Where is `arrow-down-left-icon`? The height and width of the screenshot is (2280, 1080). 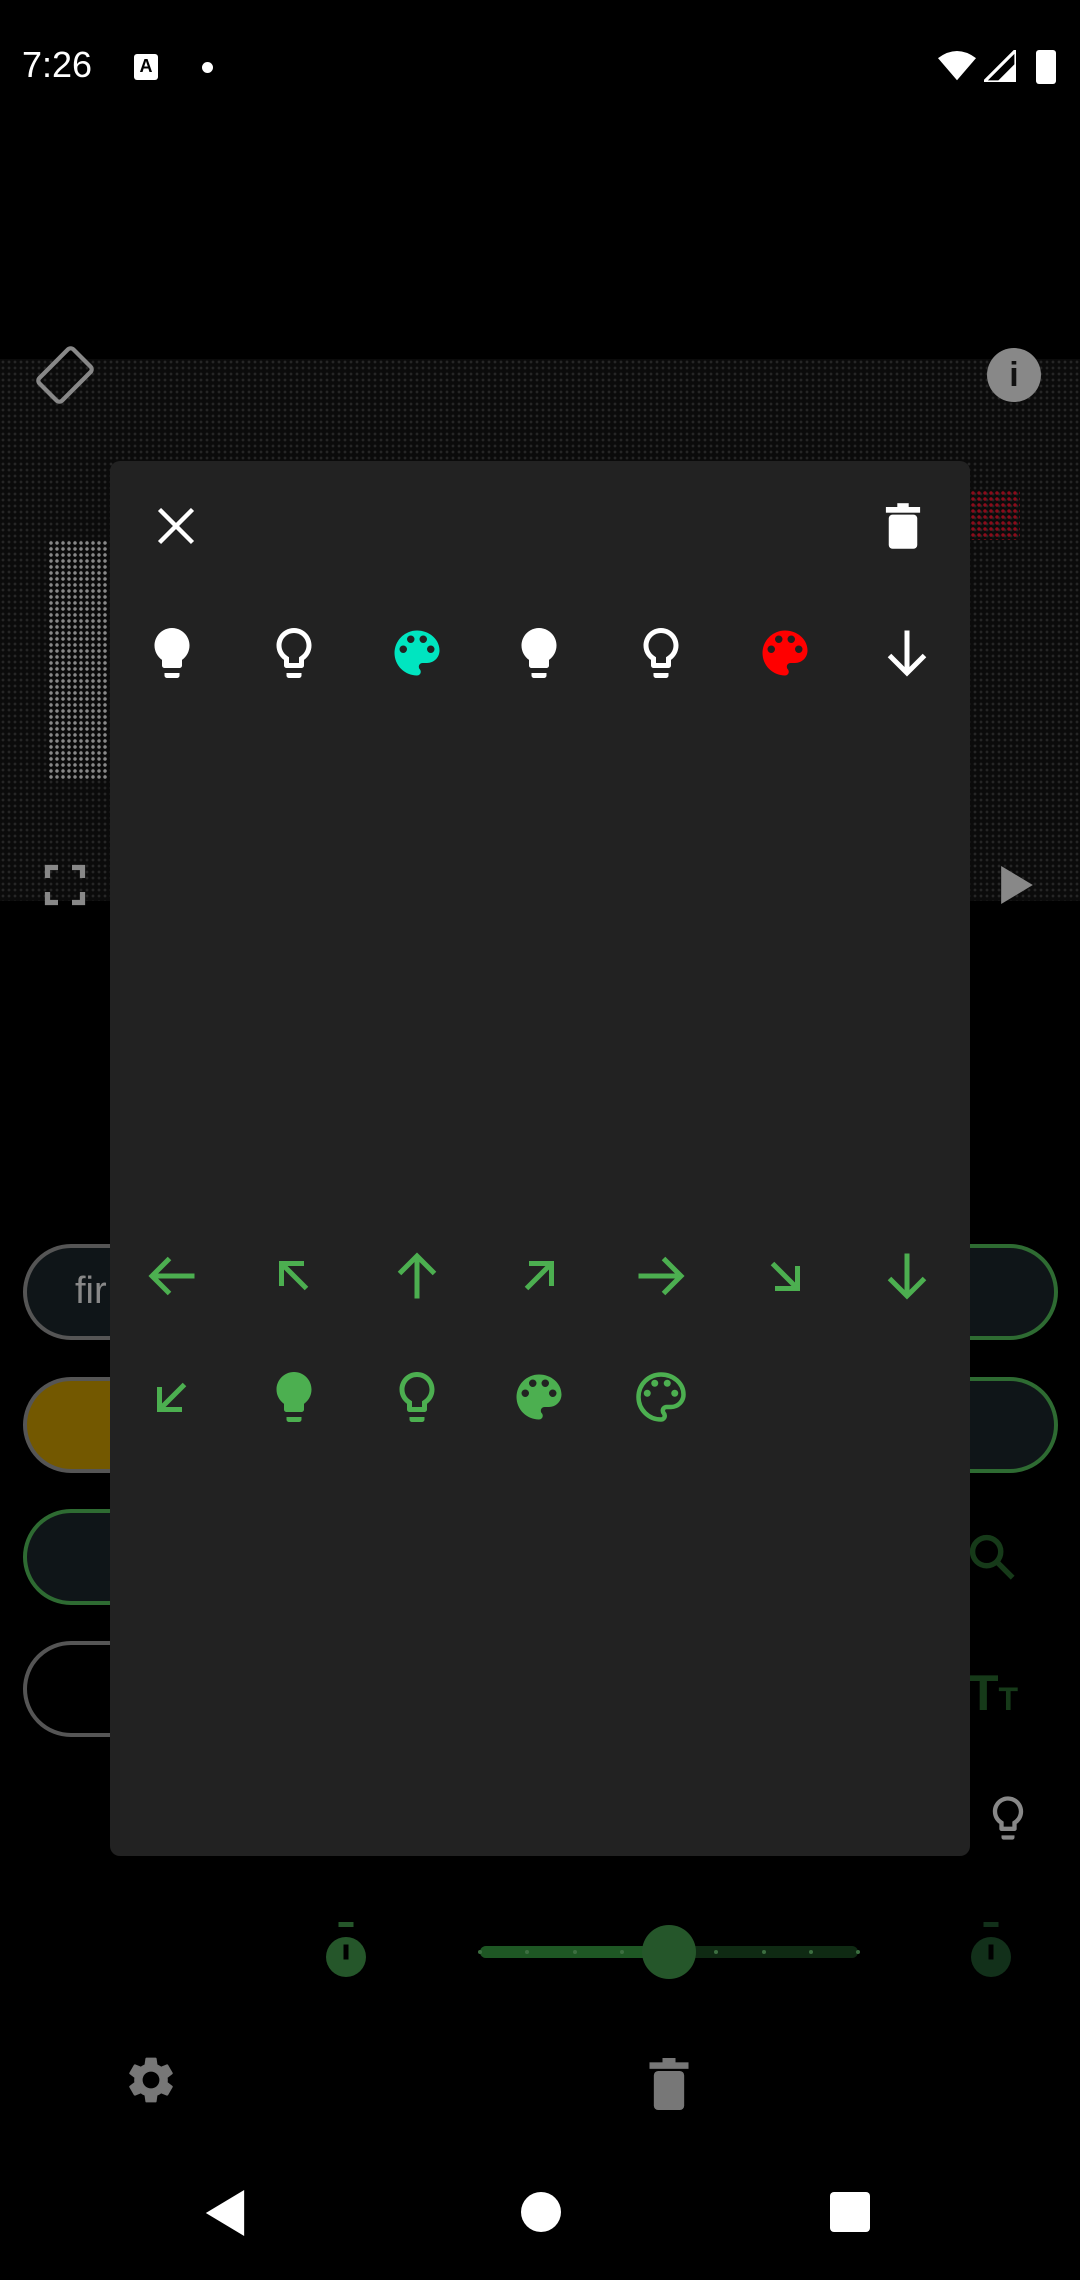
arrow-down-left-icon is located at coordinates (172, 1397).